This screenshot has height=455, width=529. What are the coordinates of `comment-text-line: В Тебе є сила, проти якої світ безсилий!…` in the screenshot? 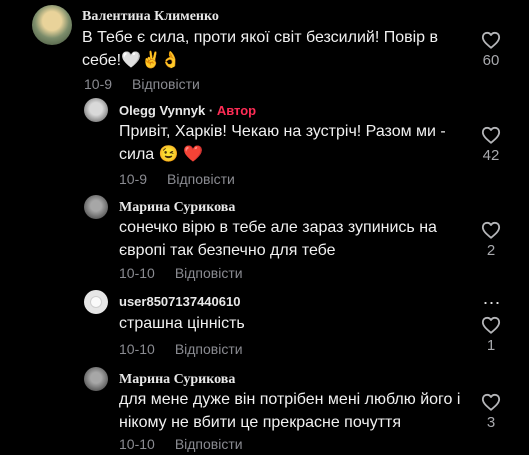 It's located at (260, 37).